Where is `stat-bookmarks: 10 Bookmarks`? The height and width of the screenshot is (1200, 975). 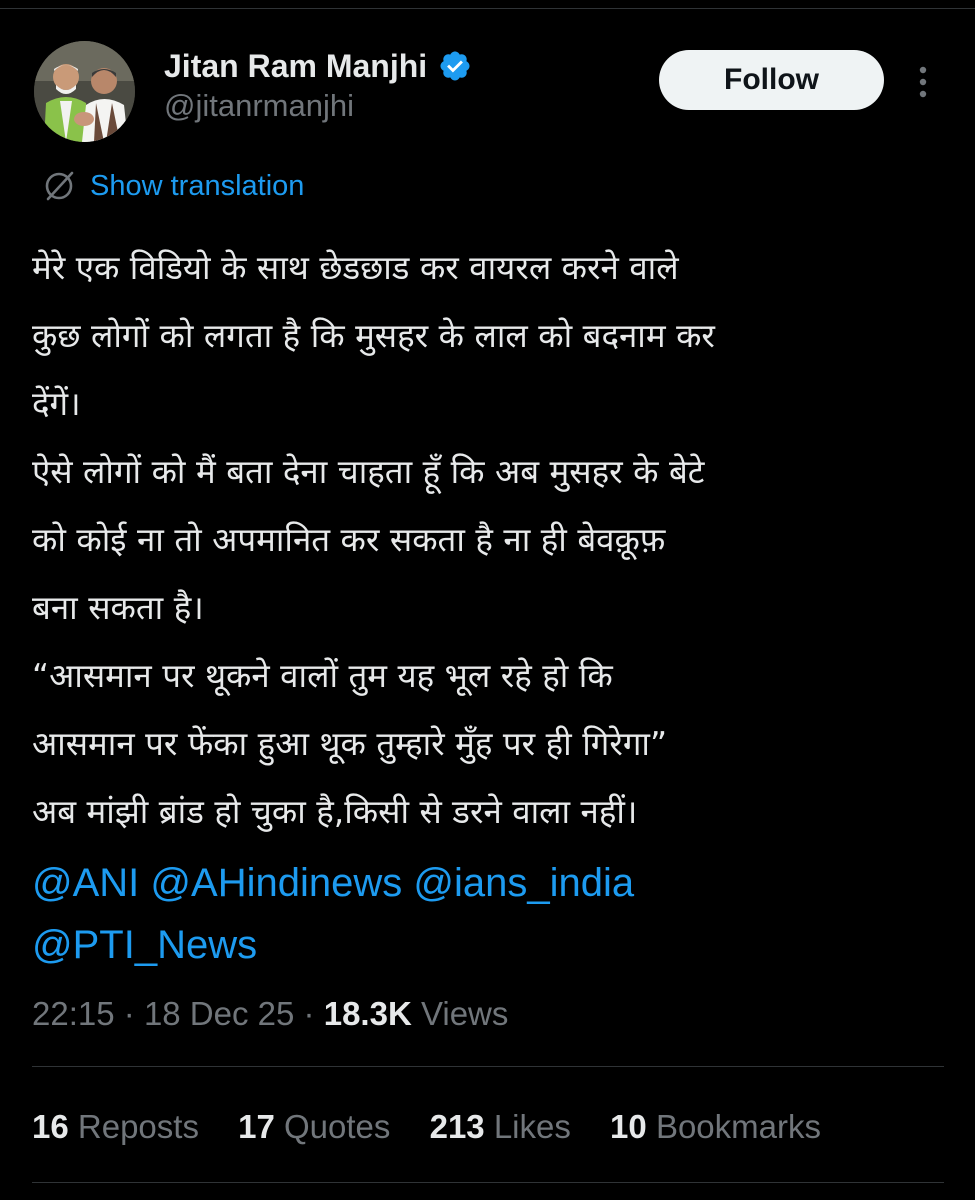 stat-bookmarks: 10 Bookmarks is located at coordinates (715, 1127).